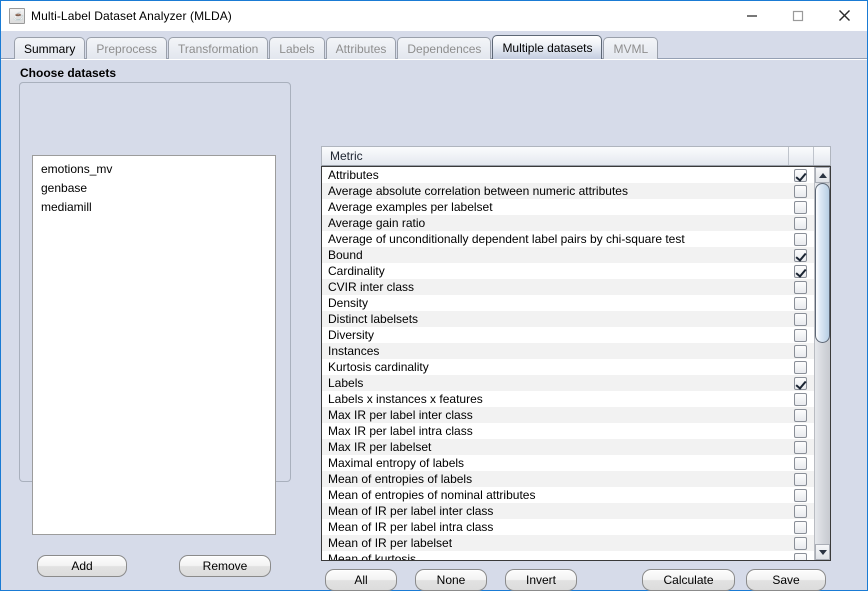 This screenshot has height=591, width=868. Describe the element at coordinates (568, 303) in the screenshot. I see `table-row: Density` at that location.